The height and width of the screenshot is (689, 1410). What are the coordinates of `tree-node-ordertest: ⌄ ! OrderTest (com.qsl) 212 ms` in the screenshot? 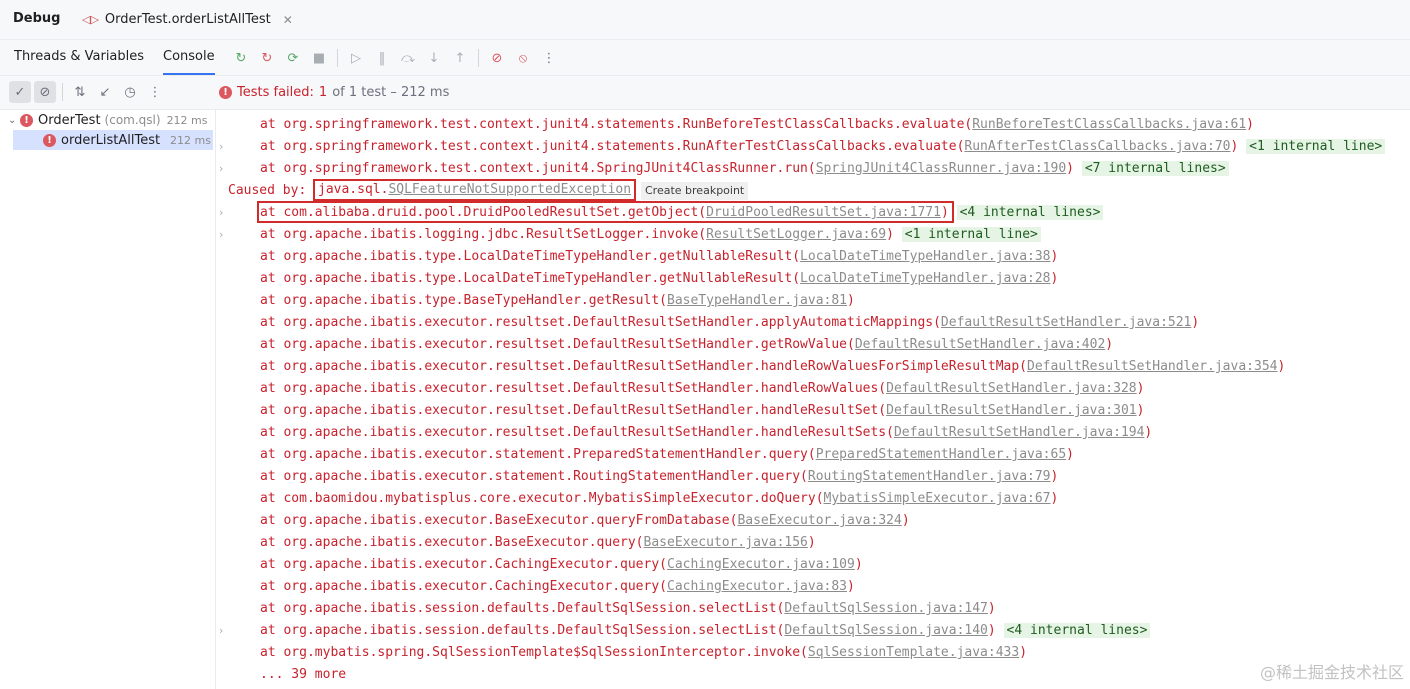 It's located at (110, 120).